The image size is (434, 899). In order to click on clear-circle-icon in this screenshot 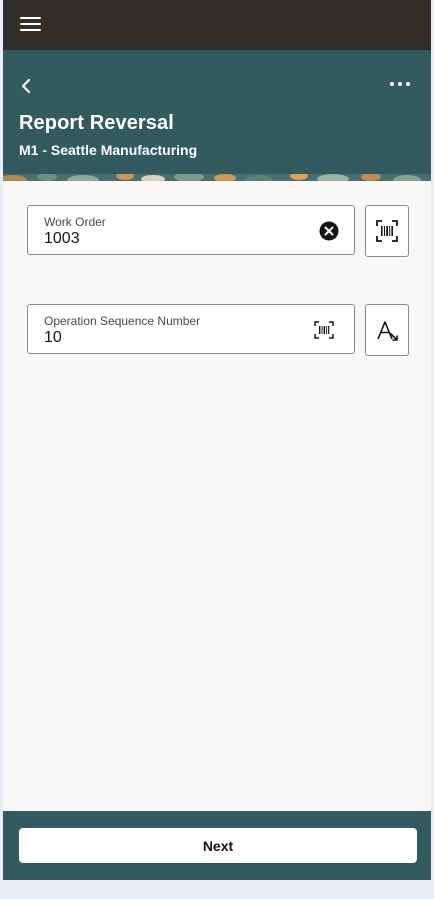, I will do `click(329, 231)`.